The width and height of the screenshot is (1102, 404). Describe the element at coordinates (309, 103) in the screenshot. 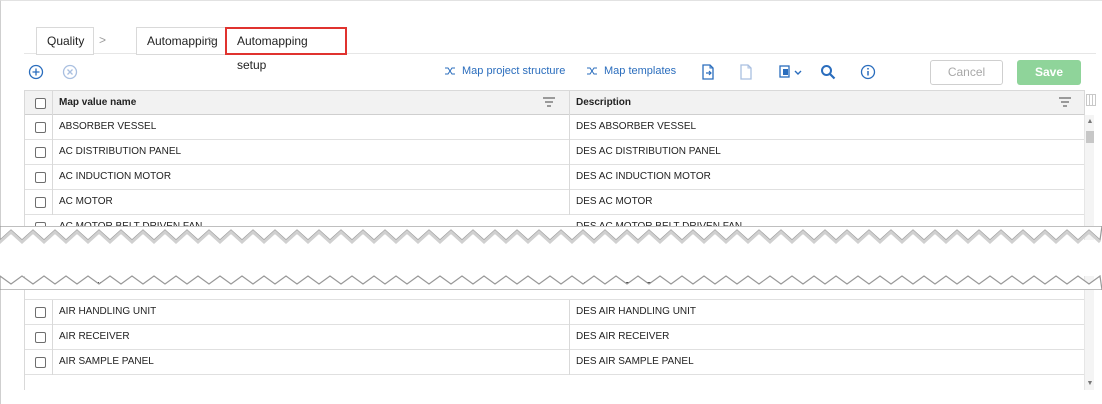

I see `column-header-map-value-name: Map value name` at that location.